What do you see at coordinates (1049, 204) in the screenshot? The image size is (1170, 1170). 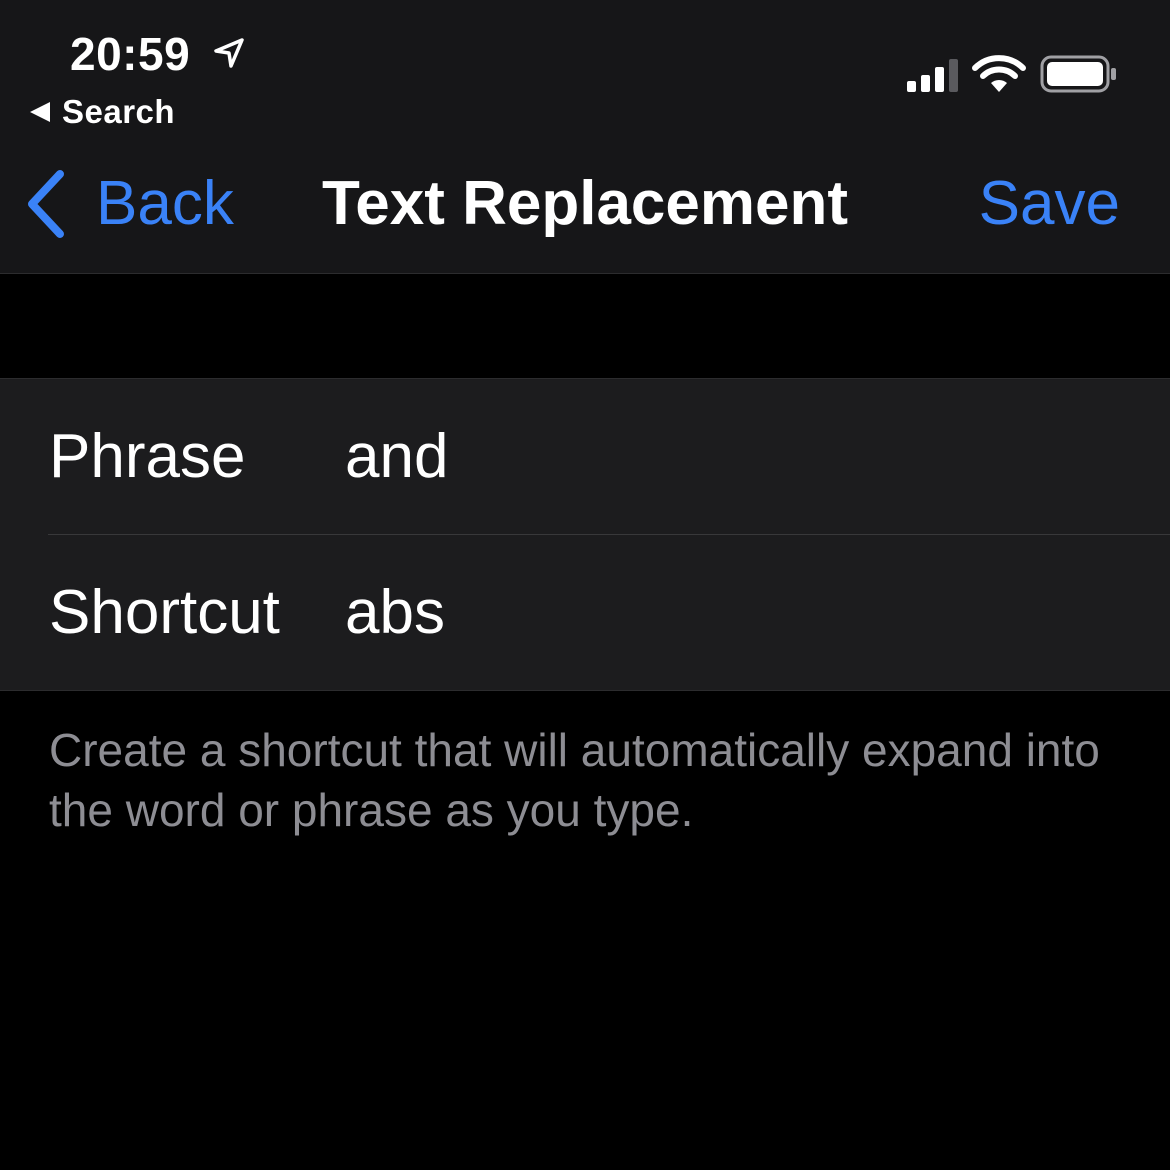 I see `save-button: Save` at bounding box center [1049, 204].